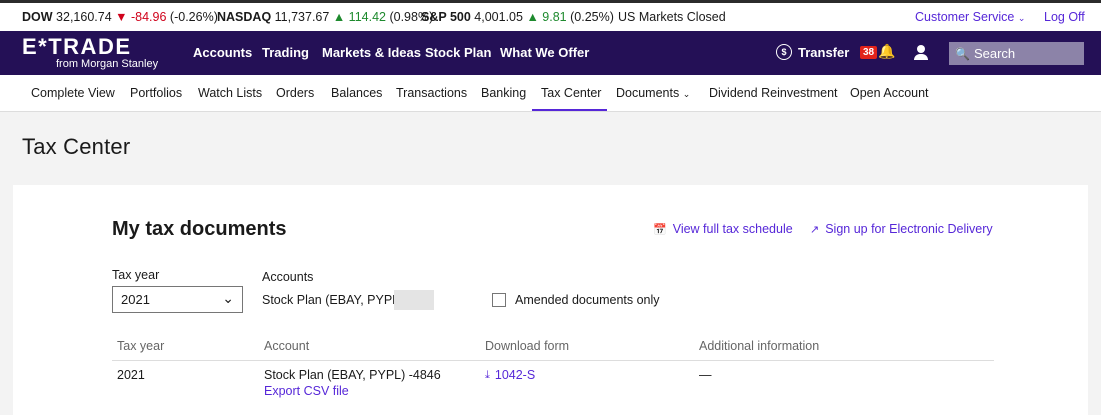 The width and height of the screenshot is (1101, 415). I want to click on customer-service-menu: Customer Service ⌄, so click(970, 17).